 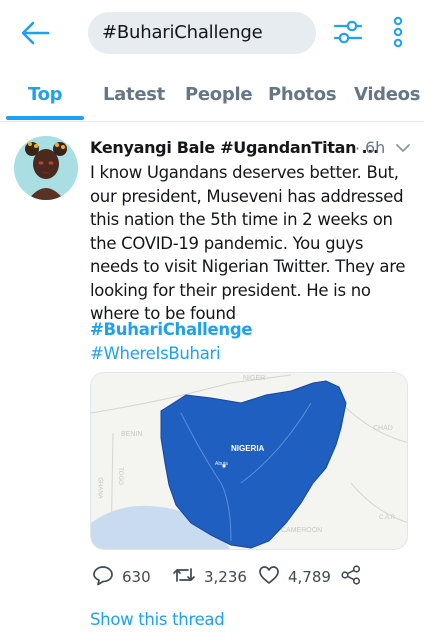 What do you see at coordinates (302, 530) in the screenshot?
I see `map-label-neighbor: CAMEROON` at bounding box center [302, 530].